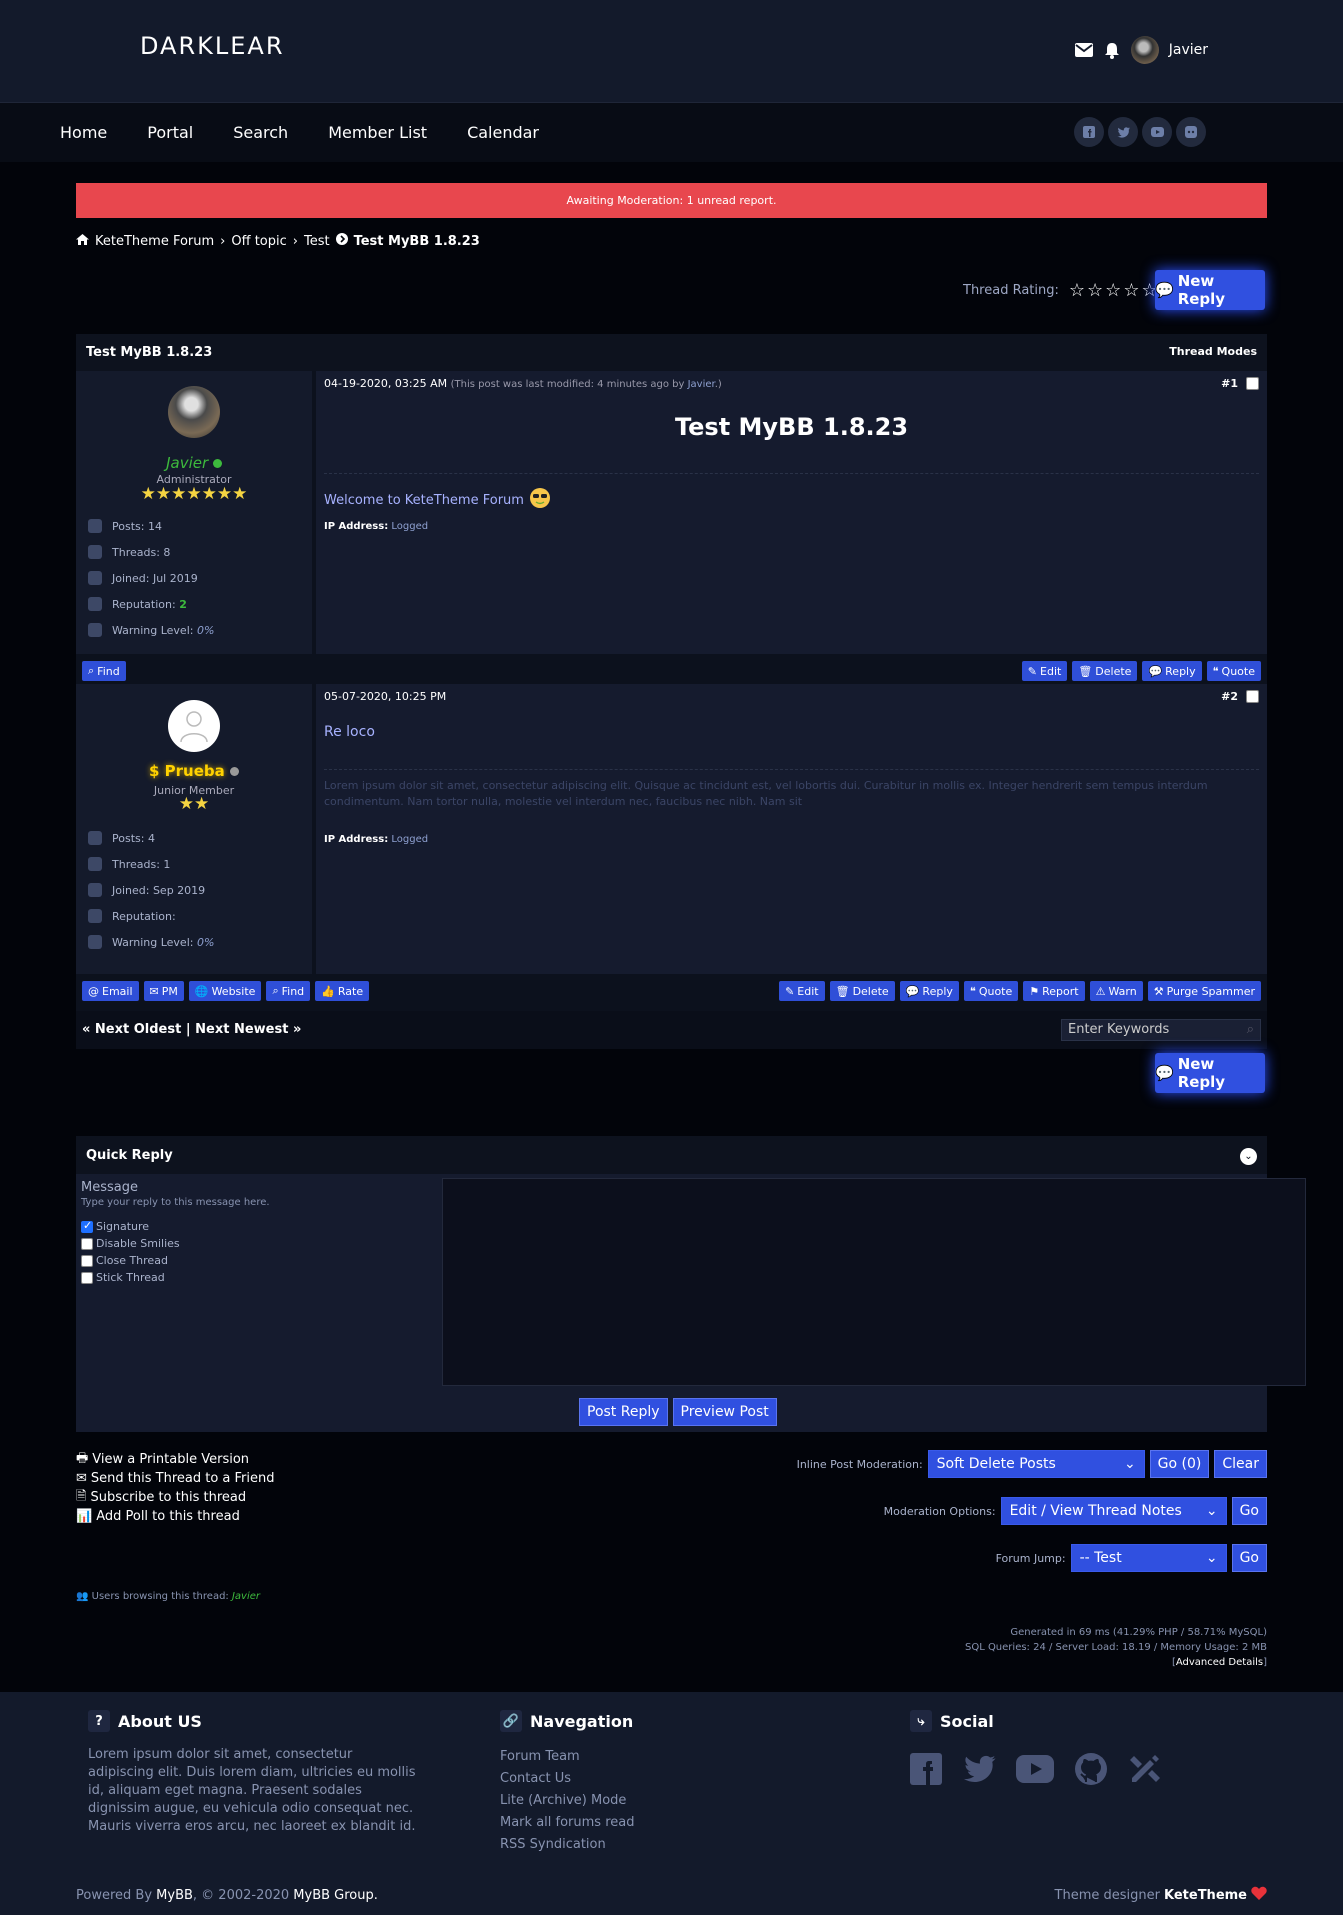  What do you see at coordinates (1229, 696) in the screenshot?
I see `post-number-link: #2` at bounding box center [1229, 696].